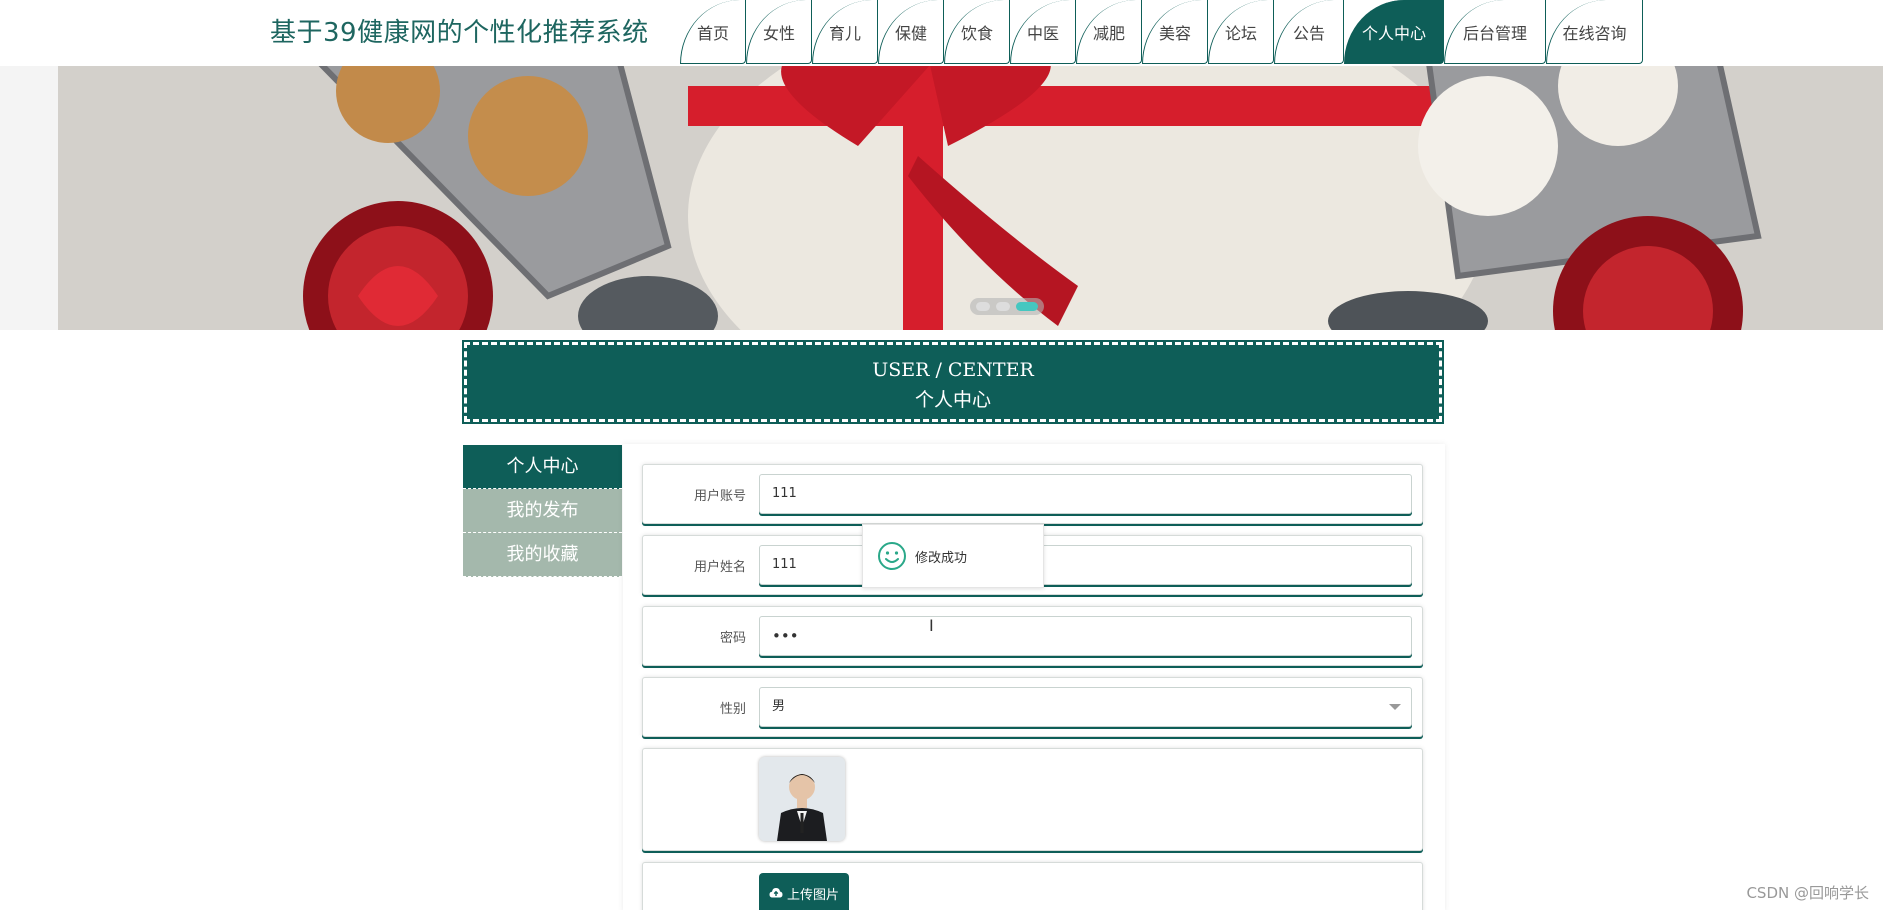  I want to click on account-label: 用户账号, so click(719, 496).